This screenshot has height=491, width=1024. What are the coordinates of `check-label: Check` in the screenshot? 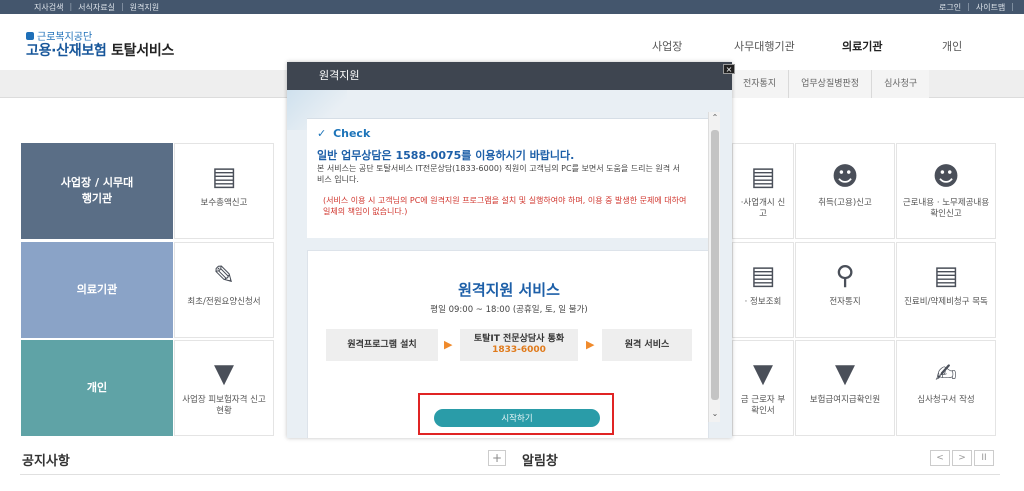 It's located at (352, 133).